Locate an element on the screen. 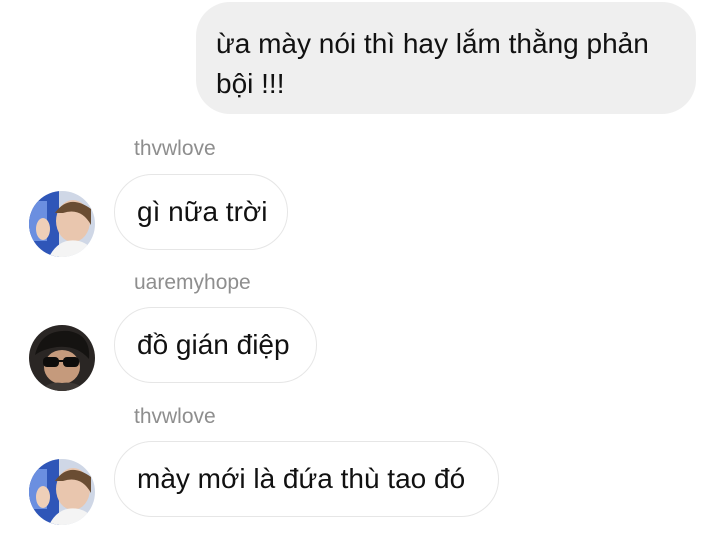 The image size is (716, 536). incoming-message-bubble: gì nữa trời is located at coordinates (201, 212).